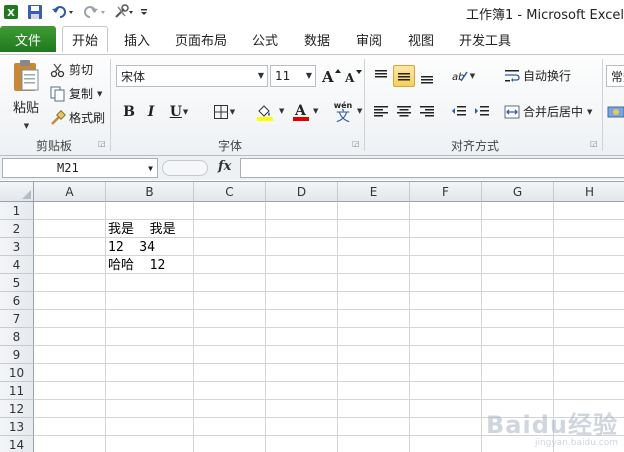 Image resolution: width=624 pixels, height=452 pixels. I want to click on align-right-button, so click(427, 112).